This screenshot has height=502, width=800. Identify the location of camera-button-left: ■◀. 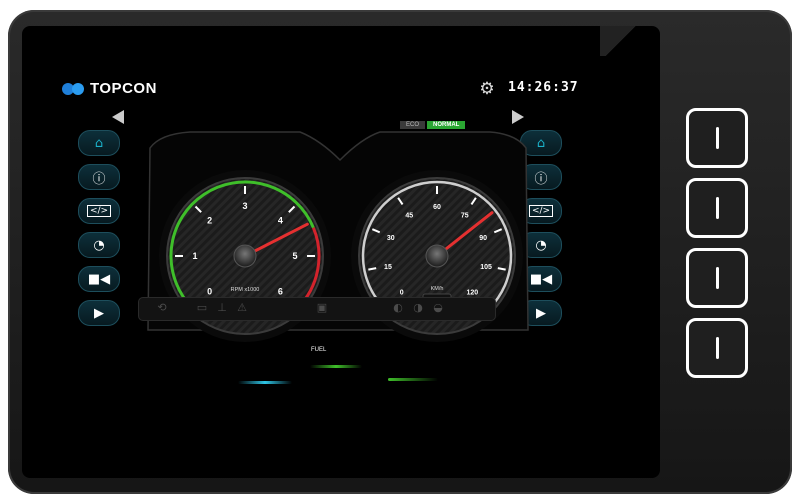
(99, 279).